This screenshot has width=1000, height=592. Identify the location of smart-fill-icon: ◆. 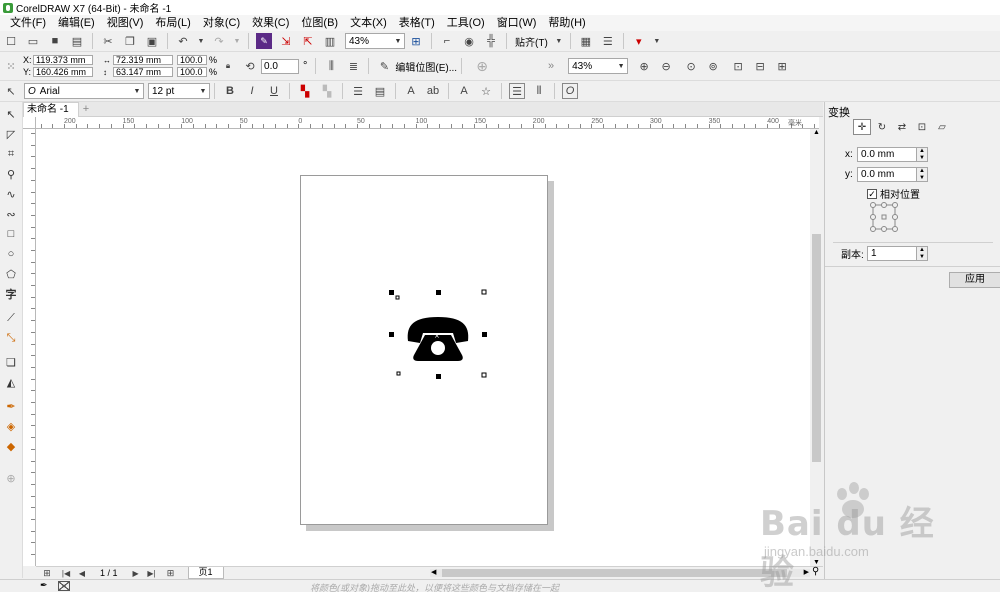
(11, 446).